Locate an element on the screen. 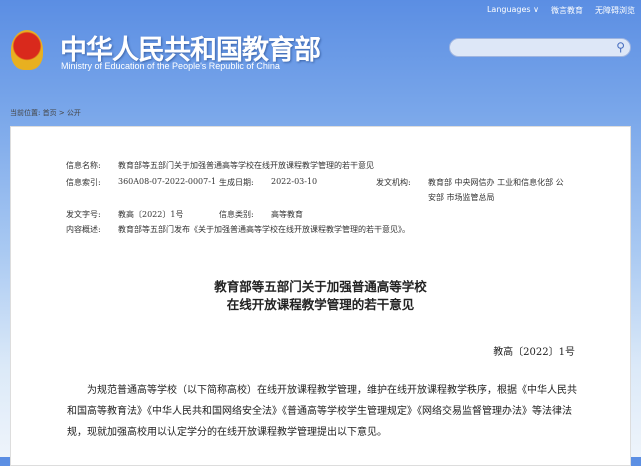 This screenshot has height=466, width=641. info-index: 360A08-07-2022-0007-1 is located at coordinates (167, 181).